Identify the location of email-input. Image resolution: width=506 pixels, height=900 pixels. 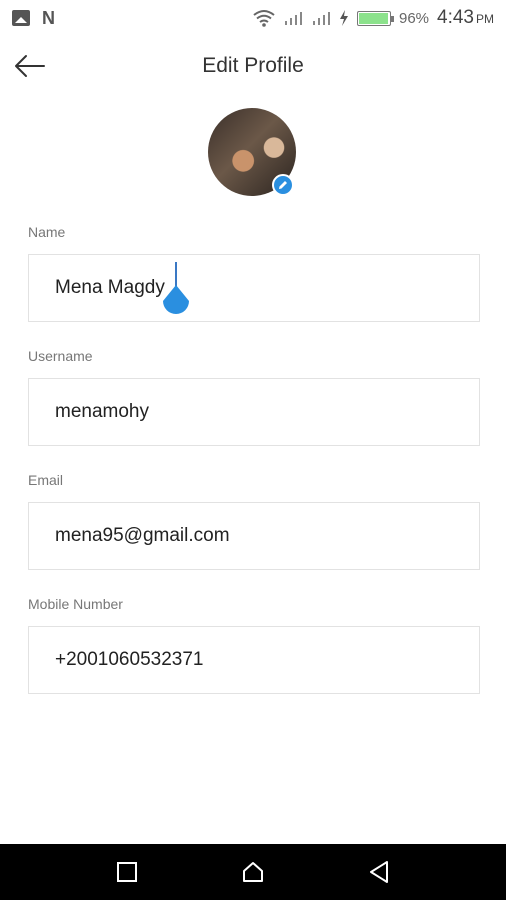
(267, 536).